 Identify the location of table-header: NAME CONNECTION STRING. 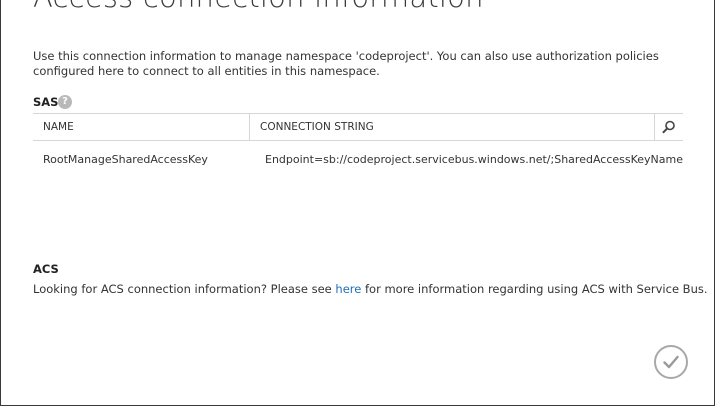
(358, 127).